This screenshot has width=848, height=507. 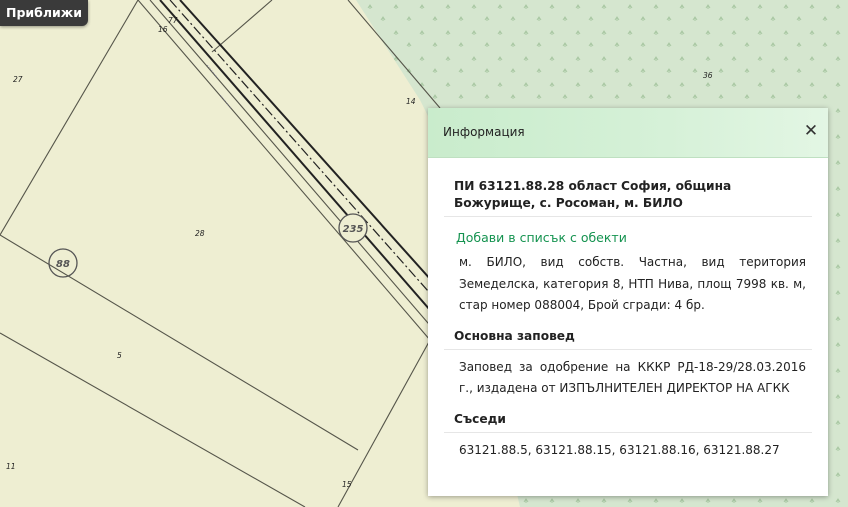 What do you see at coordinates (628, 418) in the screenshot?
I see `neighbors-heading: Съседи` at bounding box center [628, 418].